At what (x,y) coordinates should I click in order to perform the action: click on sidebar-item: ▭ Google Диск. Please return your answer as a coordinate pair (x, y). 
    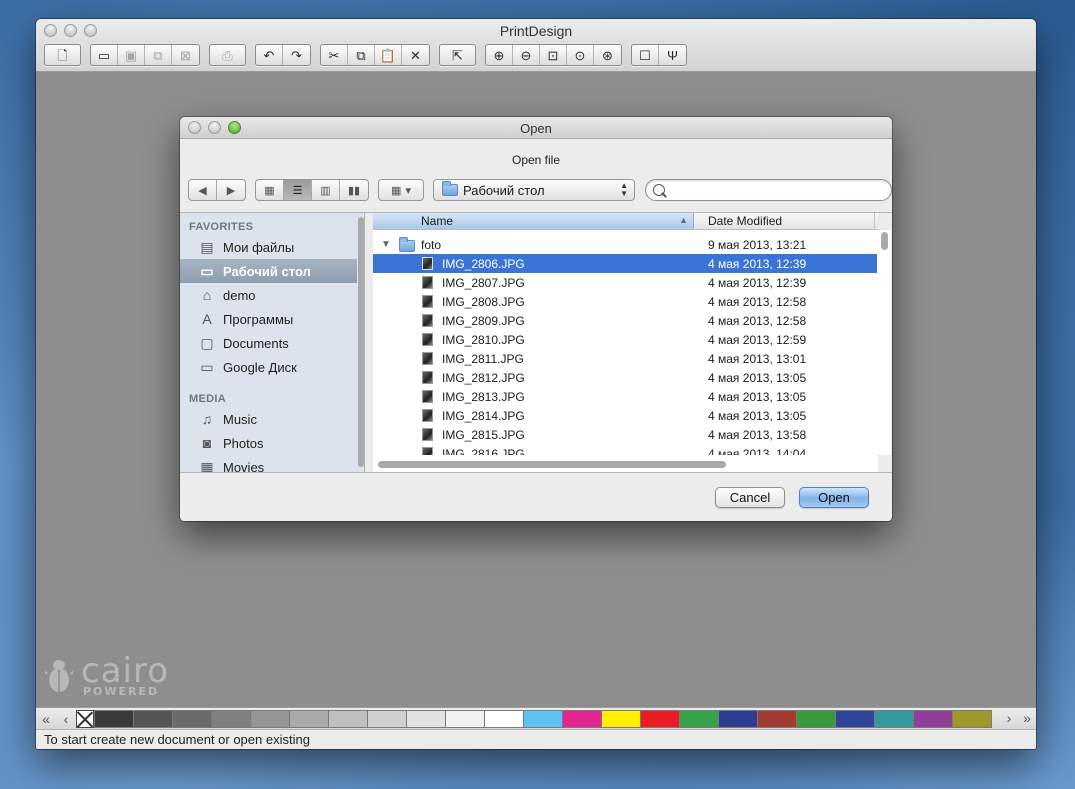
    Looking at the image, I should click on (272, 367).